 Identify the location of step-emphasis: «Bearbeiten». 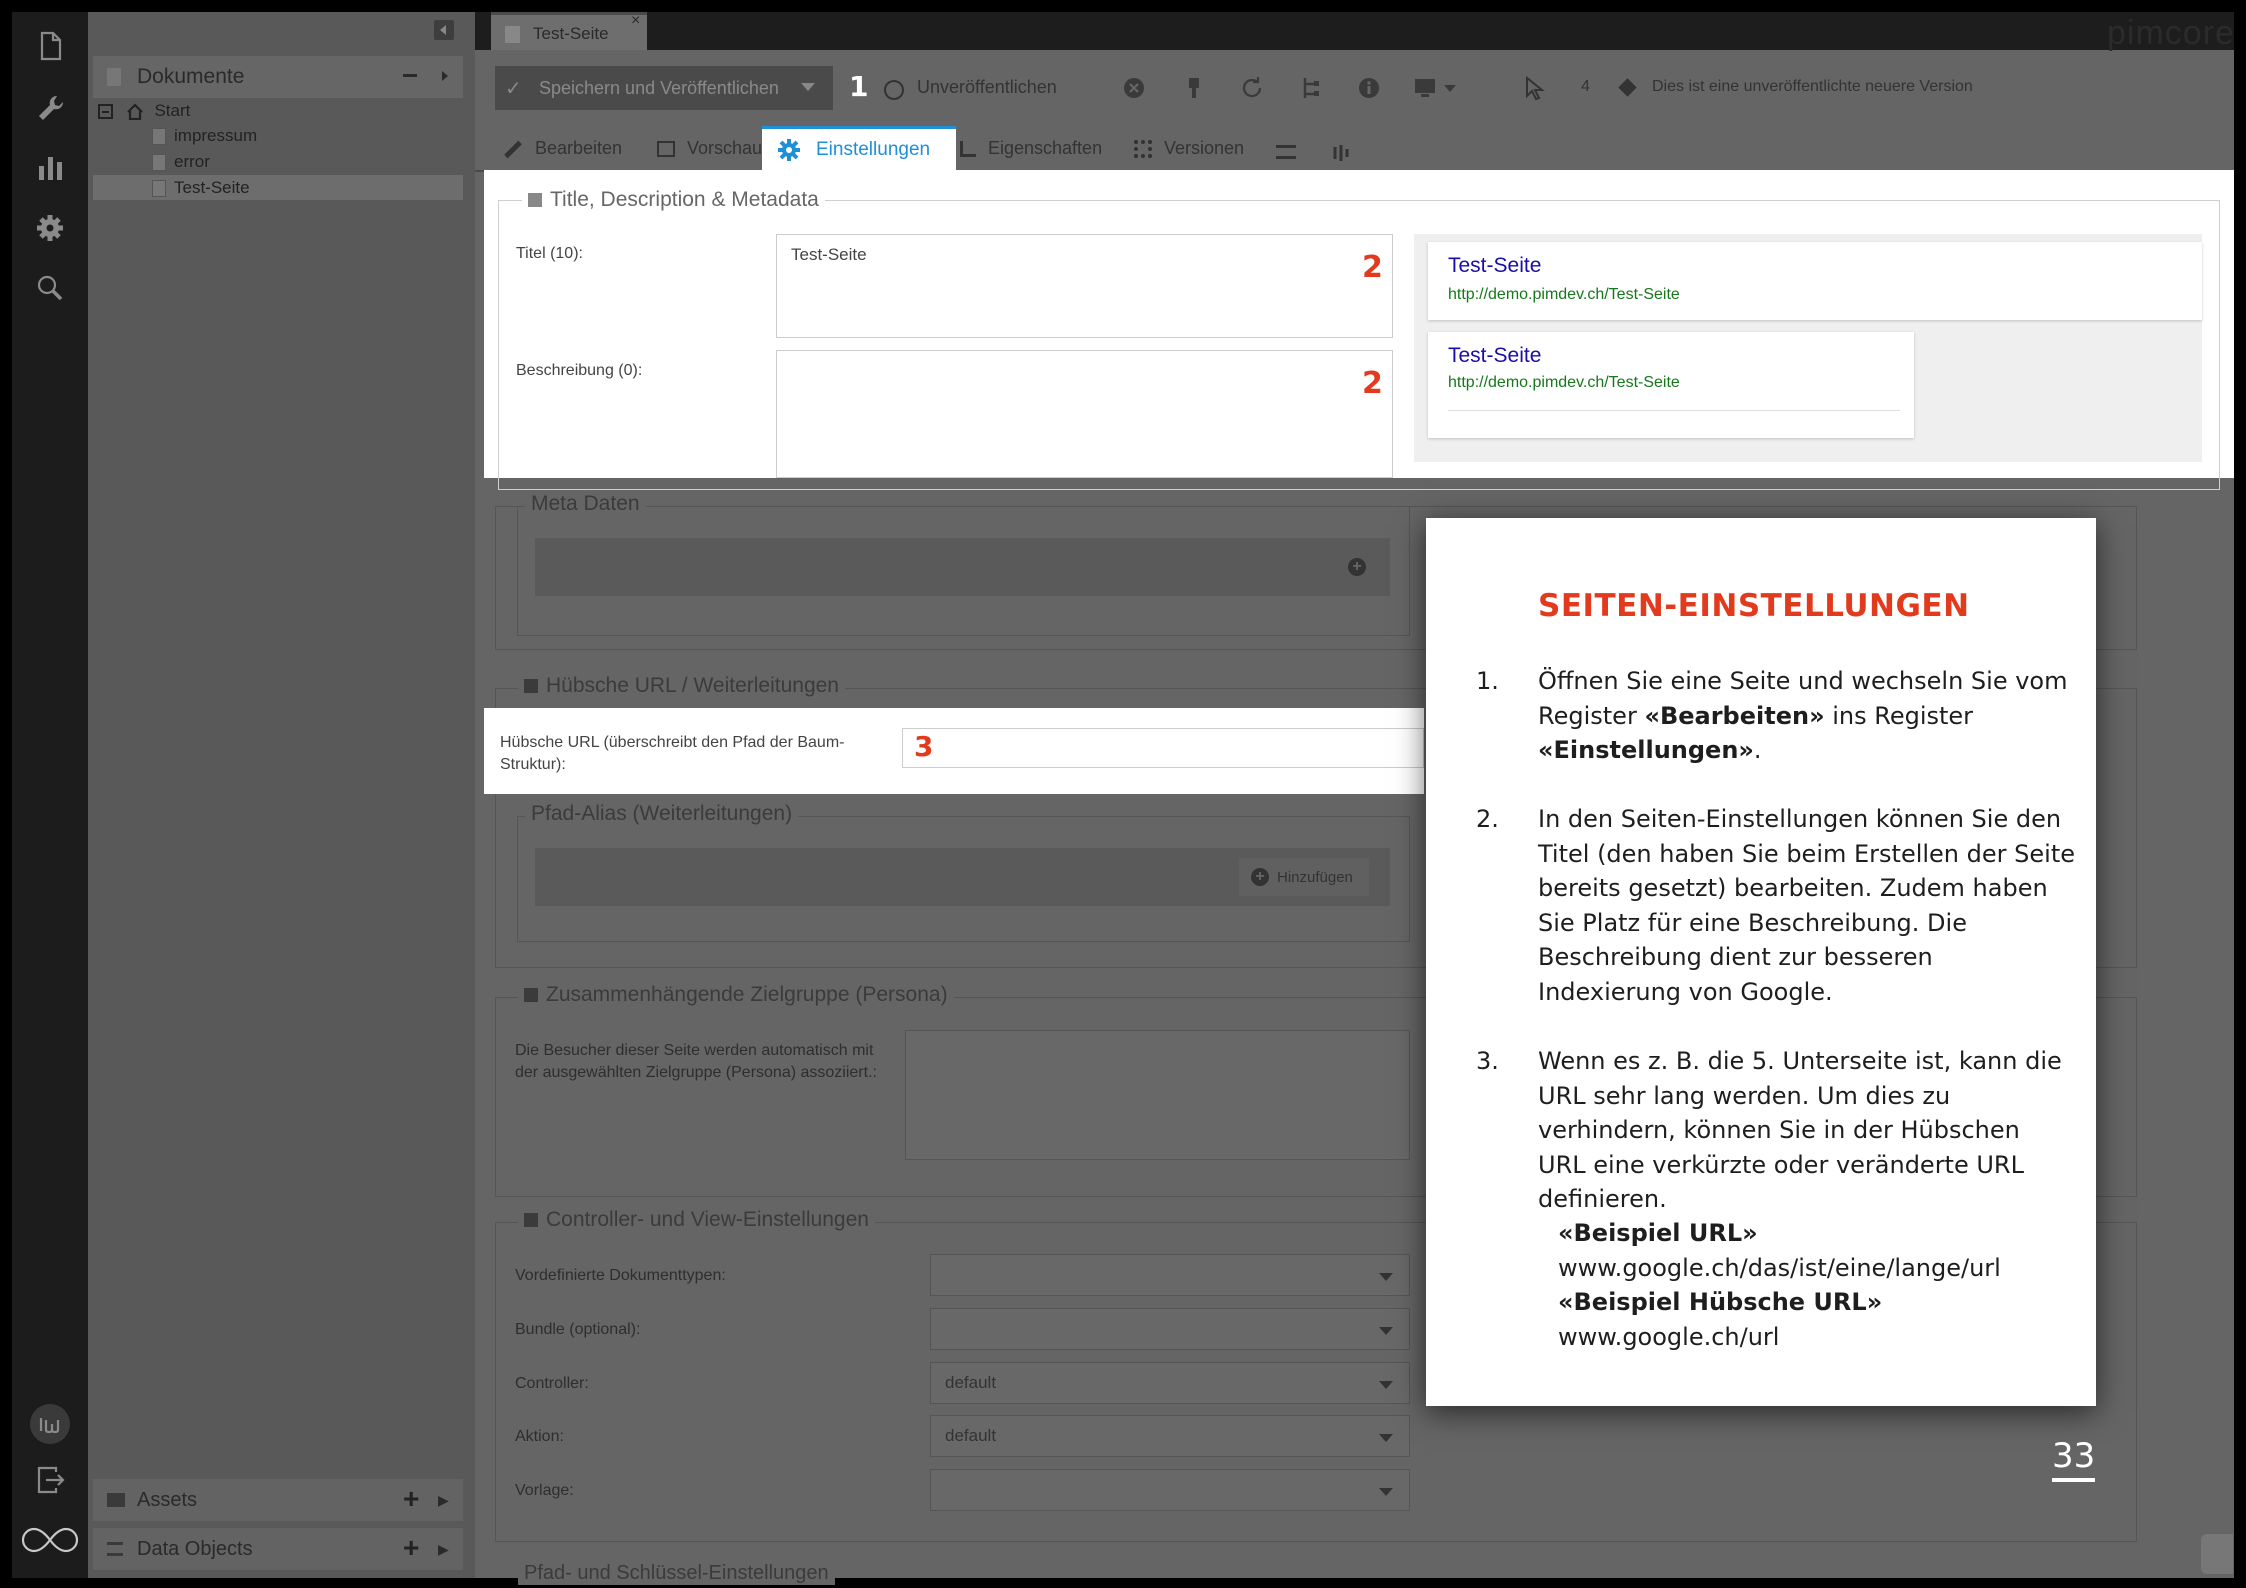
(1734, 715).